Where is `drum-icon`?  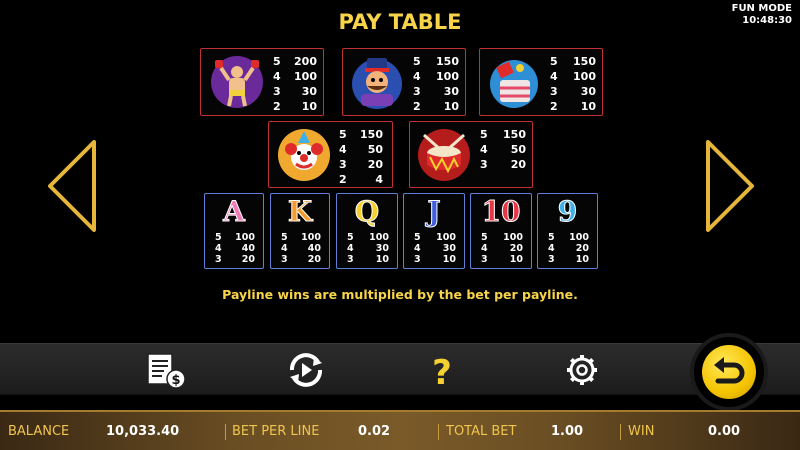
drum-icon is located at coordinates (444, 155).